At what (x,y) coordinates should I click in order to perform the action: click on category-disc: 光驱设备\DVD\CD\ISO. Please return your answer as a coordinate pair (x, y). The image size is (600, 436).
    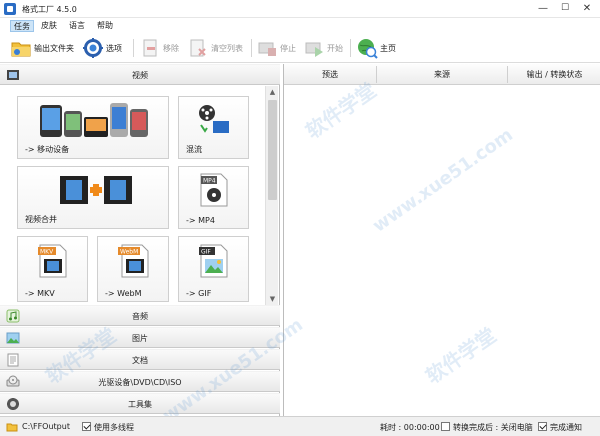
    Looking at the image, I should click on (140, 381).